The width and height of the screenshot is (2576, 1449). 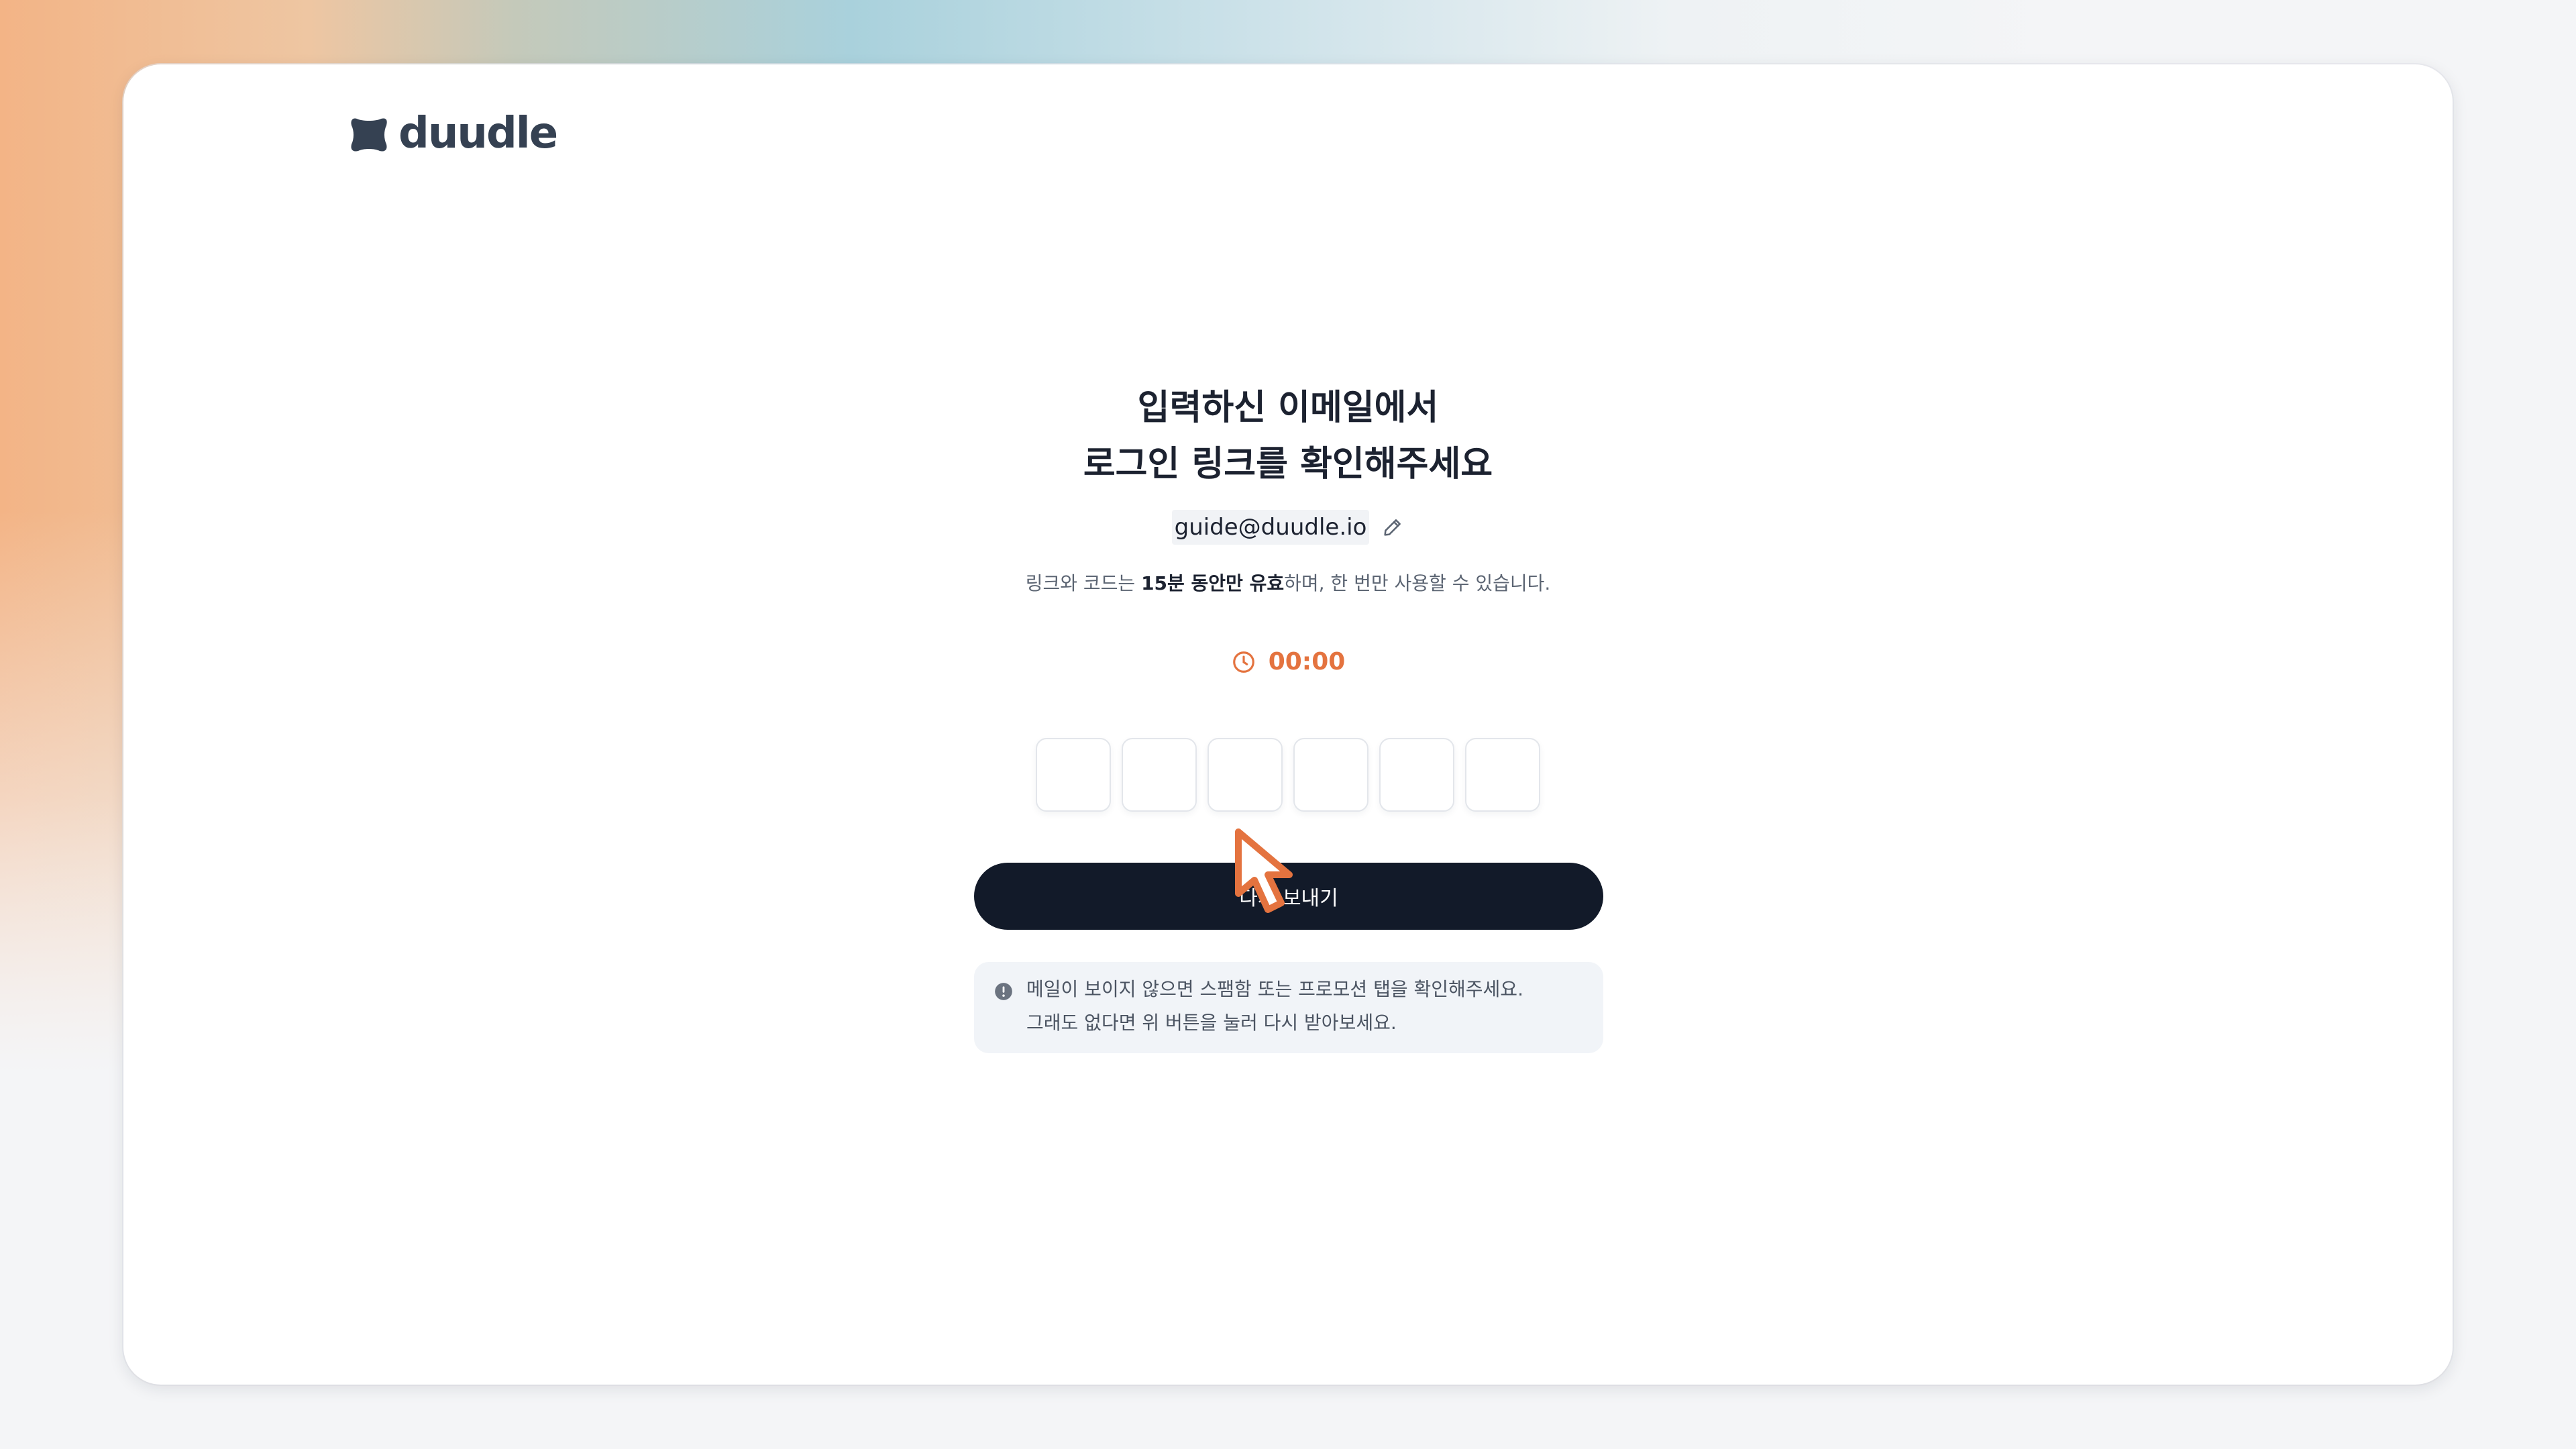 I want to click on countdown-timer: 00:00, so click(x=1288, y=662).